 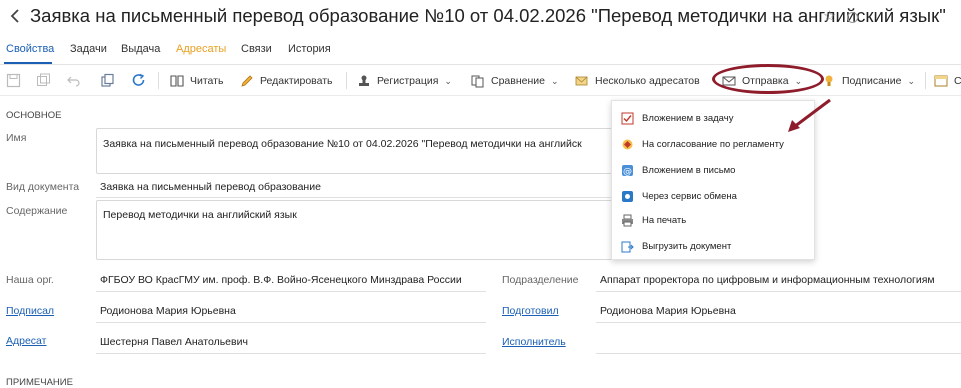 I want to click on save-icon, so click(x=13, y=80).